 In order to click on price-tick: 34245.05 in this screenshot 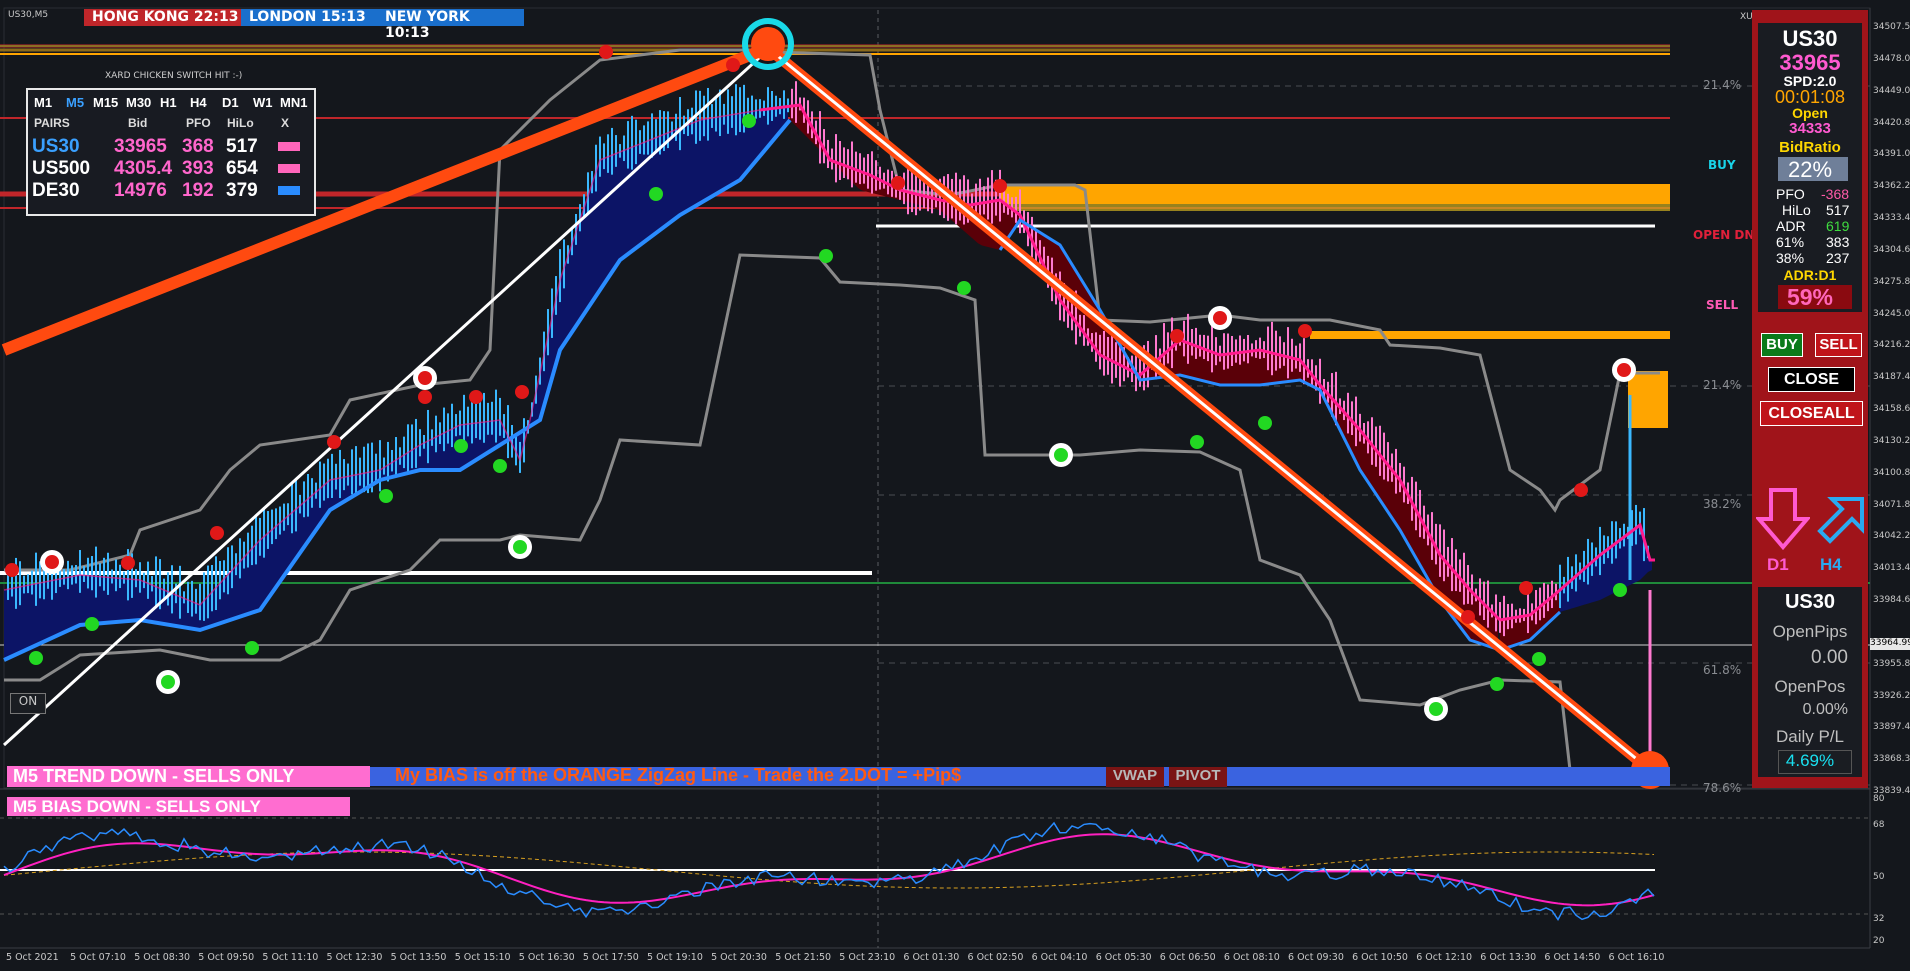, I will do `click(1891, 313)`.